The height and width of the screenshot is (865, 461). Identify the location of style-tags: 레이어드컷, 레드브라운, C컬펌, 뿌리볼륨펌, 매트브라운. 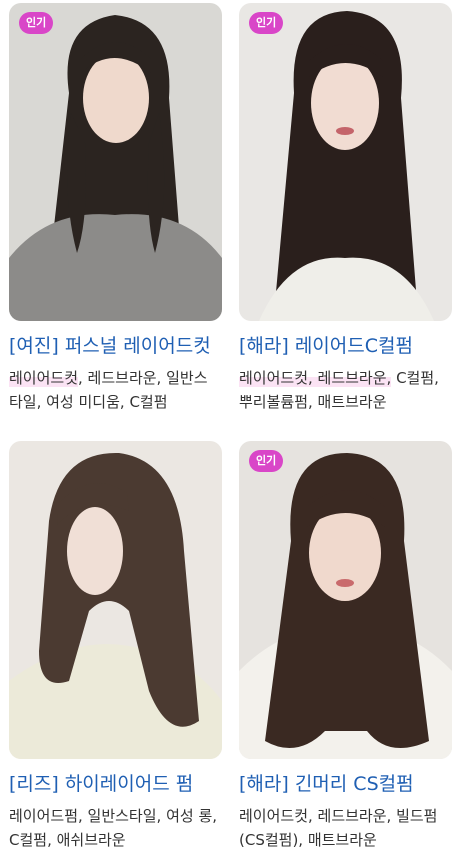
(344, 390).